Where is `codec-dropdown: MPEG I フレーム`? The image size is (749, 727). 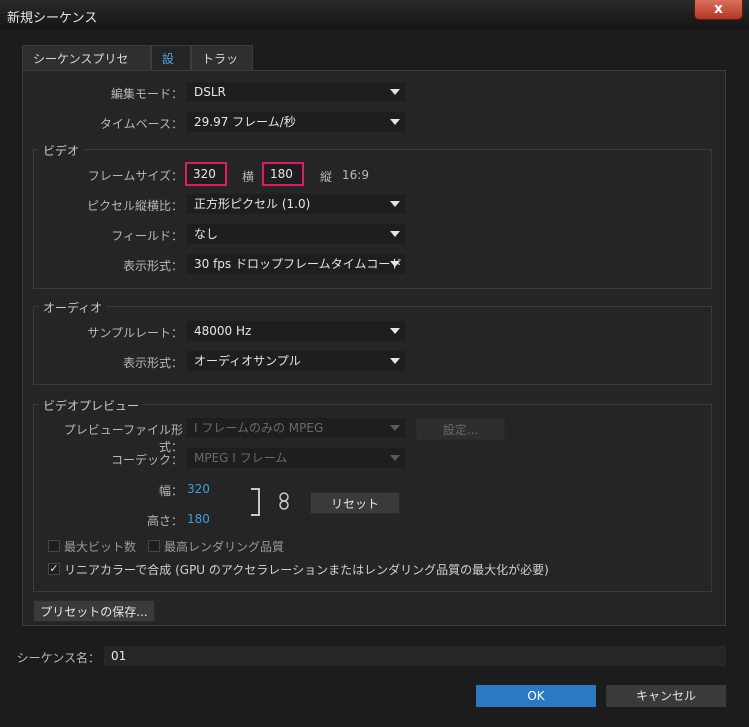
codec-dropdown: MPEG I フレーム is located at coordinates (296, 458).